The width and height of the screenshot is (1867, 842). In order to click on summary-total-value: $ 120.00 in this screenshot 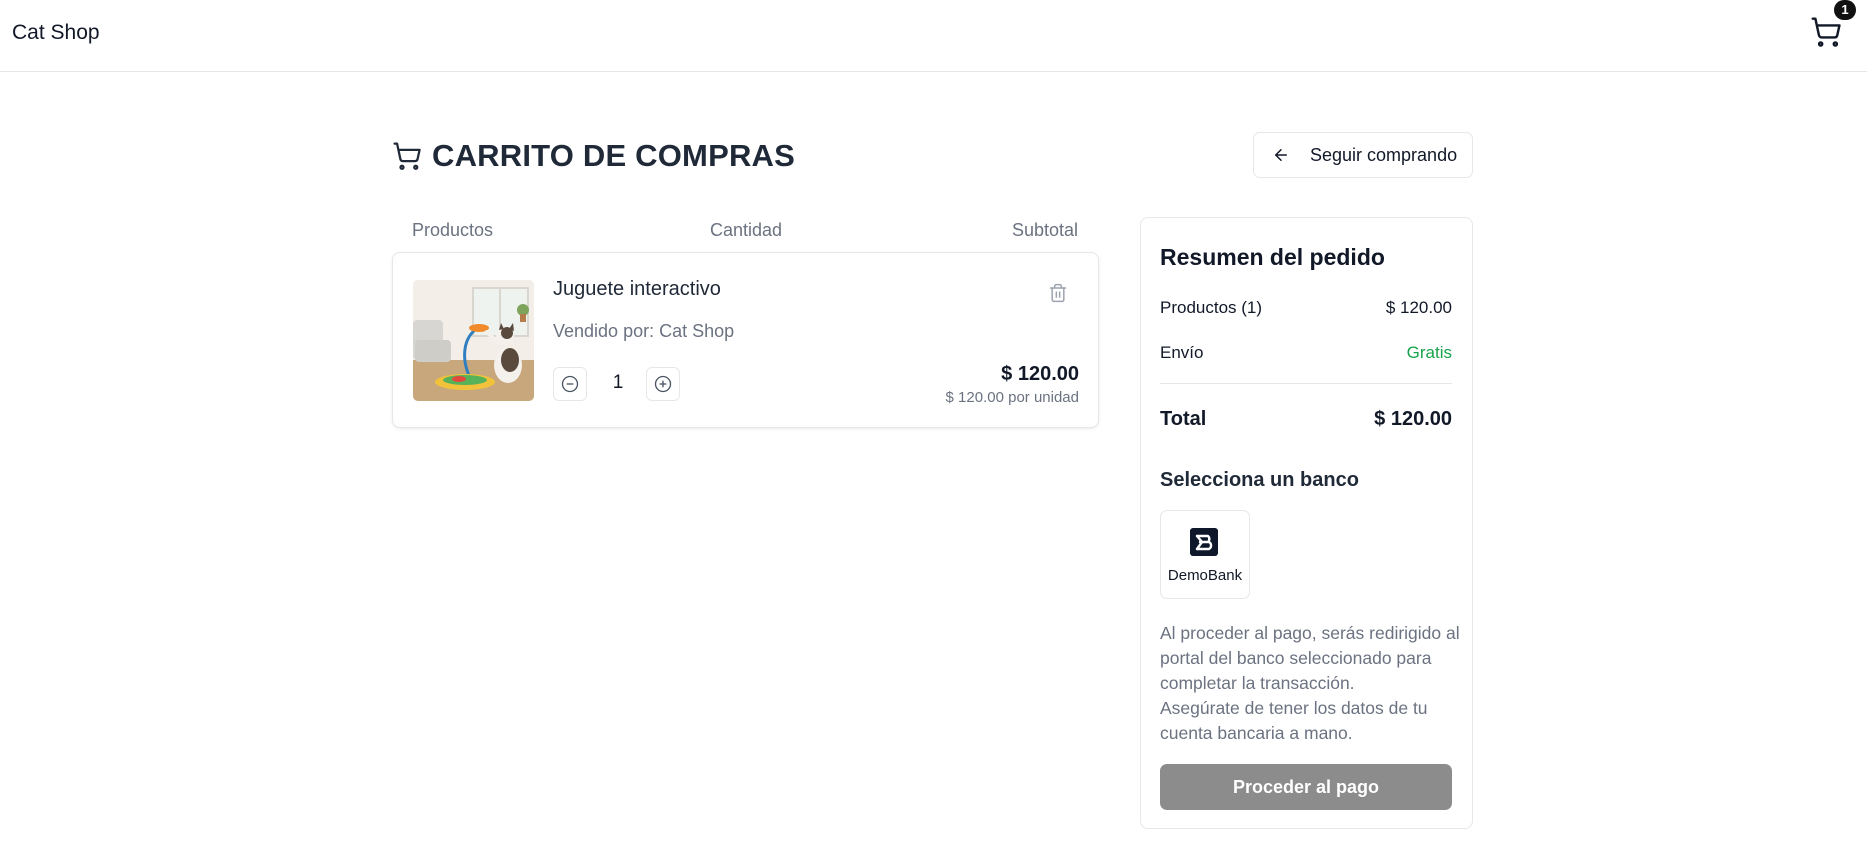, I will do `click(1413, 419)`.